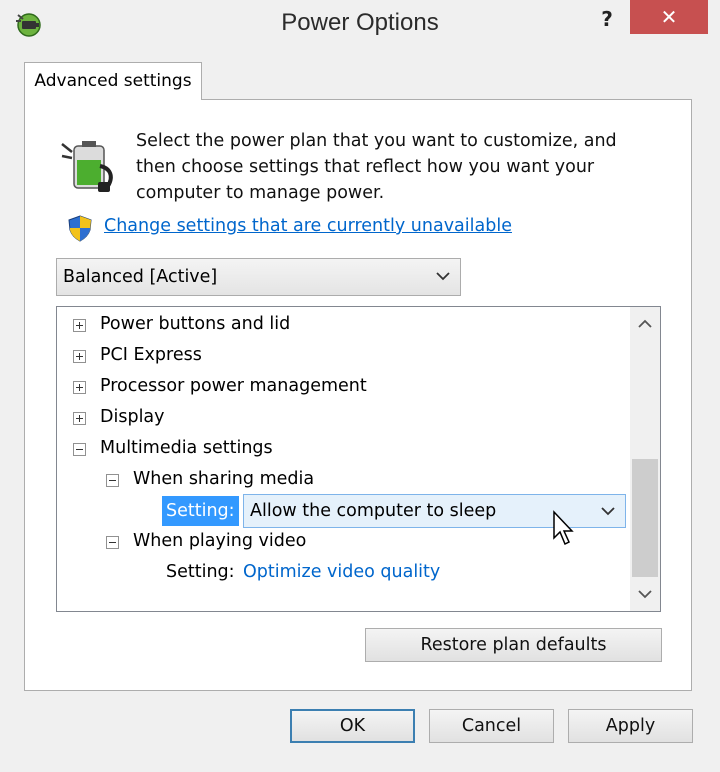 Image resolution: width=720 pixels, height=772 pixels. Describe the element at coordinates (607, 19) in the screenshot. I see `help-button: ?` at that location.